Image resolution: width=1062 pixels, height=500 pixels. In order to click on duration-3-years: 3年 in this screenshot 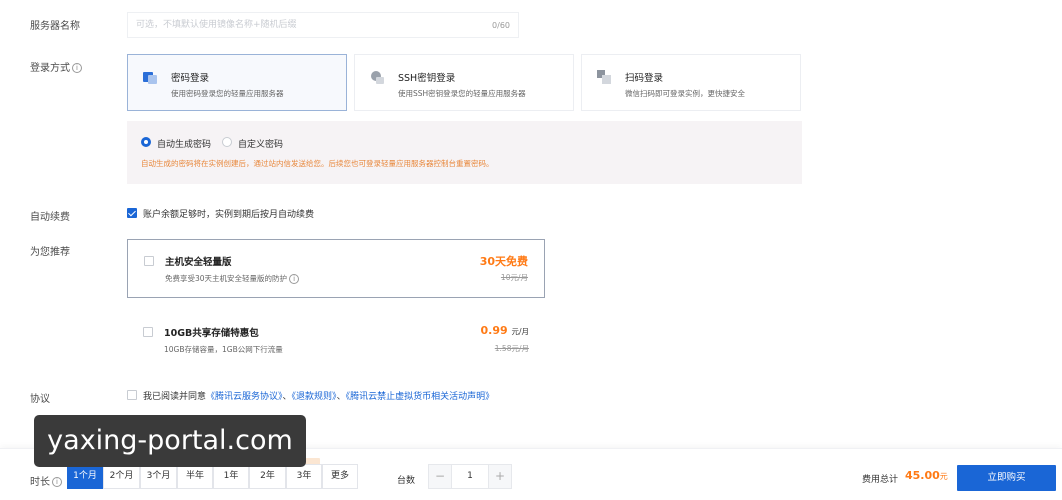, I will do `click(304, 476)`.